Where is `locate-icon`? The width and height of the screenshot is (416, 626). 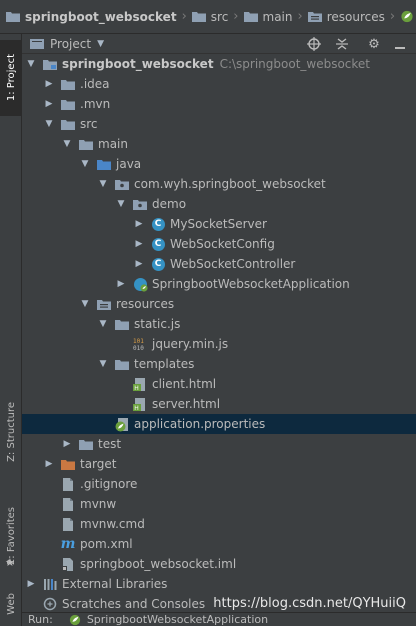 locate-icon is located at coordinates (314, 44).